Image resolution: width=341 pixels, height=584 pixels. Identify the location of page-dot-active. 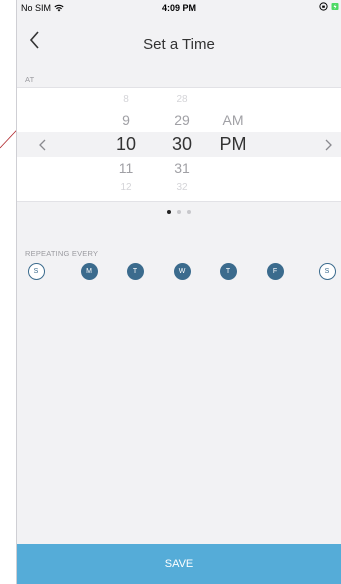
(169, 212).